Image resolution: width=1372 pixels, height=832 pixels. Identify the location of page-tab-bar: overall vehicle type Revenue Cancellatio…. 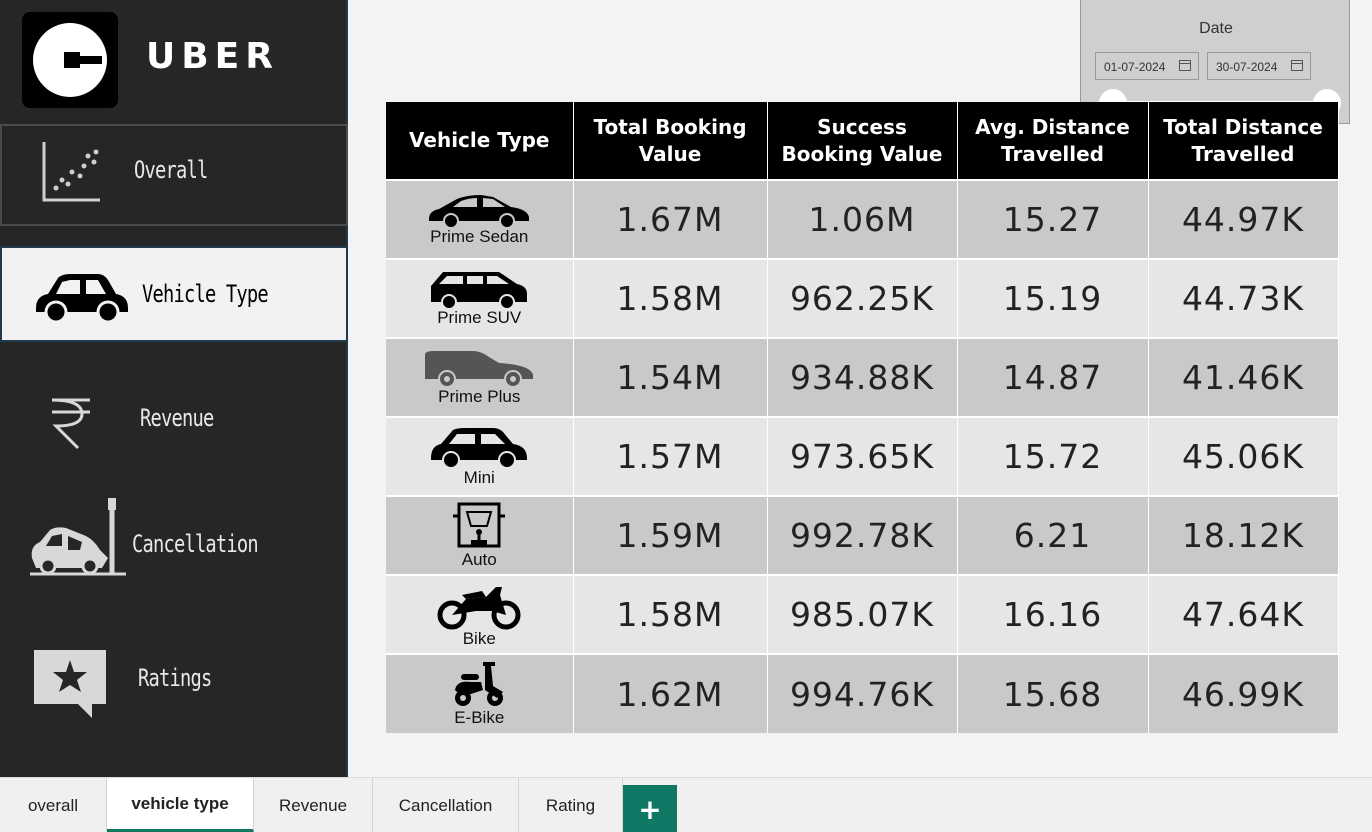
(686, 804).